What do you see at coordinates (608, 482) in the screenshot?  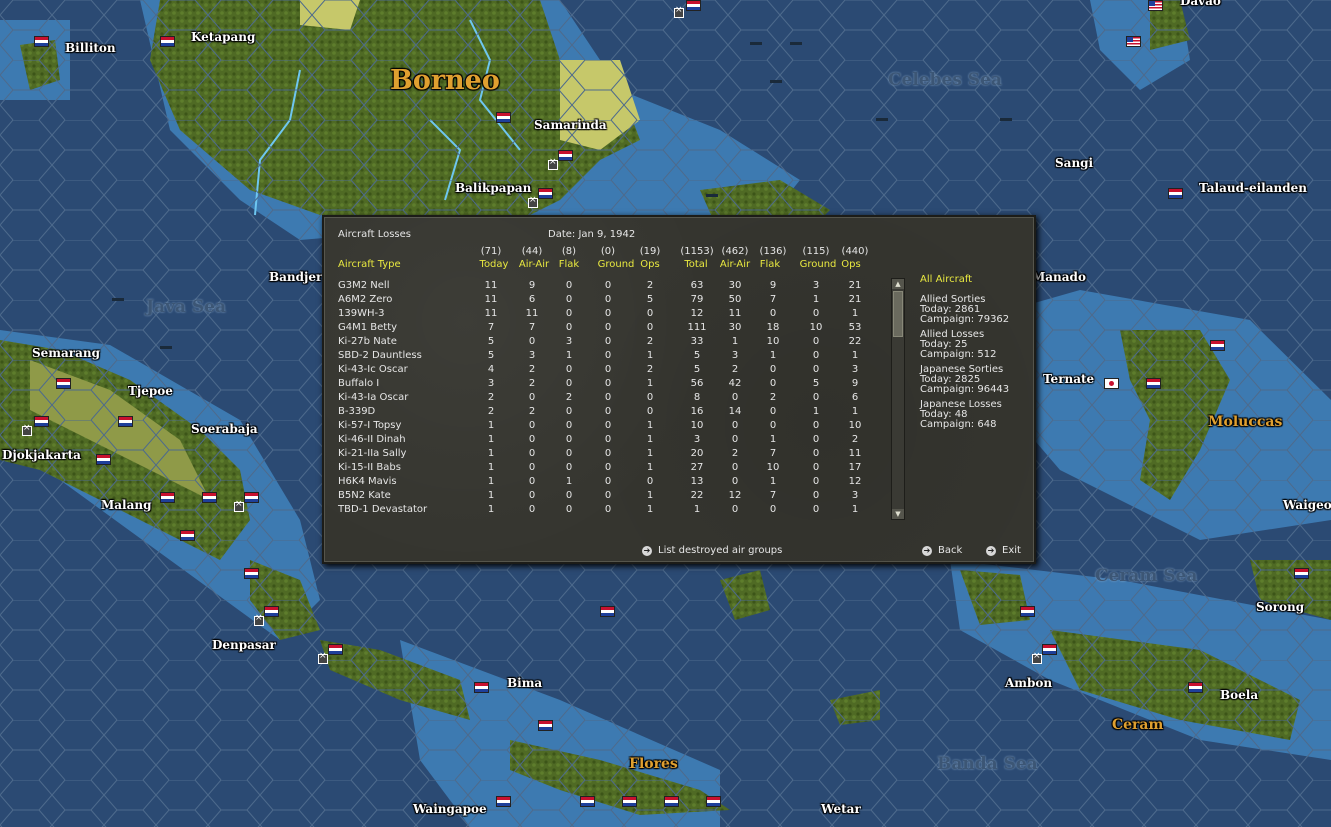 I see `table-row: H6K4 Mavis 1 0 1 0 0 13 0 1 0 12` at bounding box center [608, 482].